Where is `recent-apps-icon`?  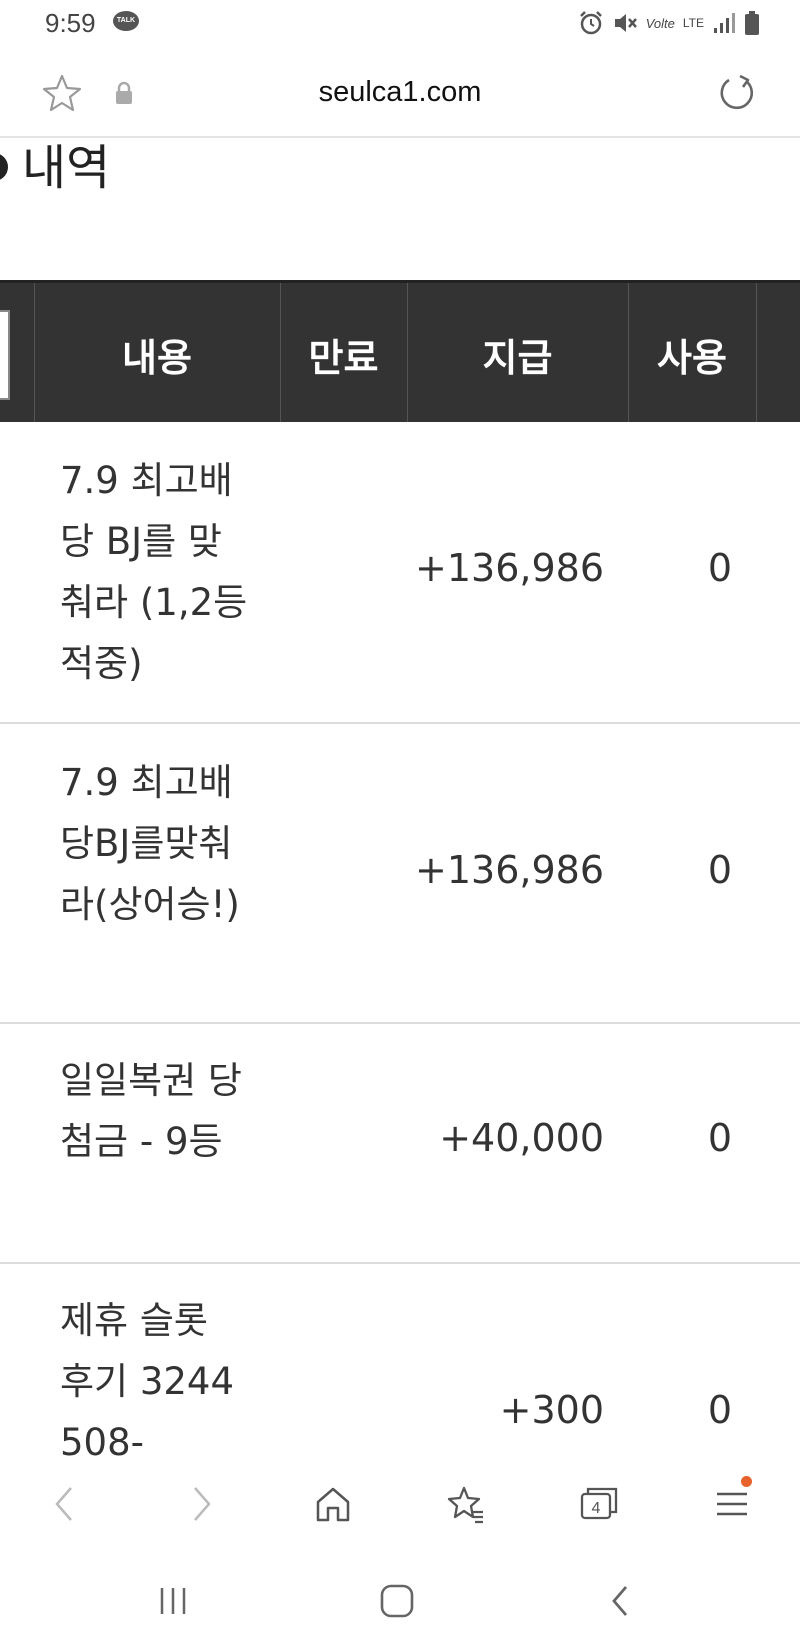 recent-apps-icon is located at coordinates (173, 1601).